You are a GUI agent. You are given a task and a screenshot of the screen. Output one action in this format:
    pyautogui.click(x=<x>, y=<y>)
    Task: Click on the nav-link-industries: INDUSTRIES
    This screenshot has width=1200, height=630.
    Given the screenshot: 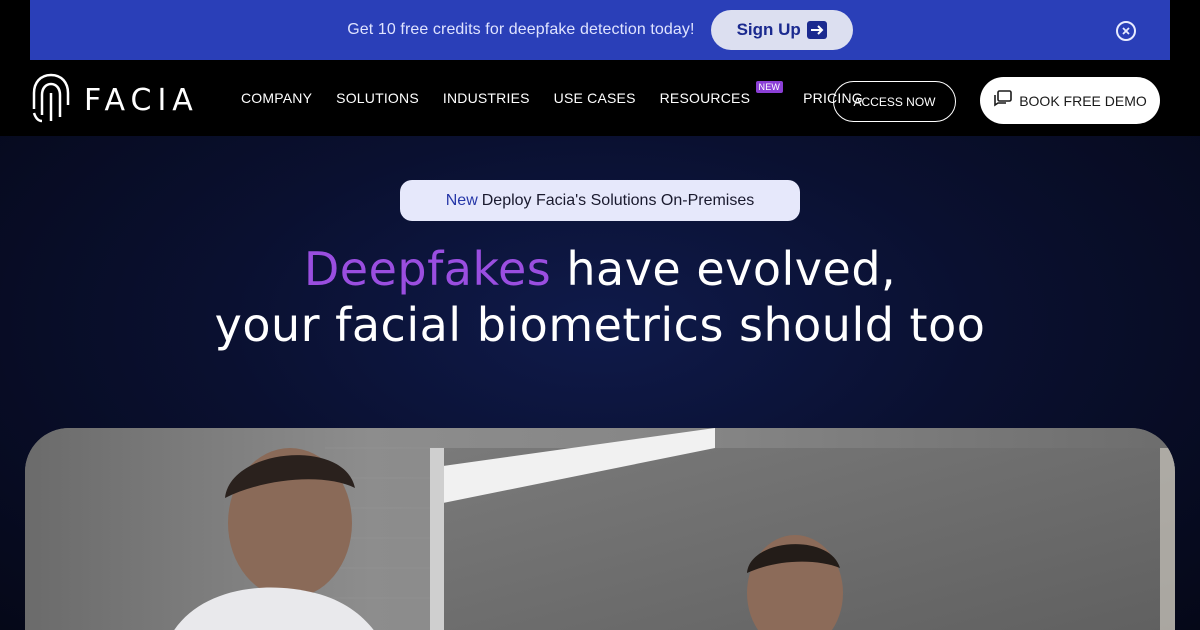 What is the action you would take?
    pyautogui.click(x=486, y=98)
    